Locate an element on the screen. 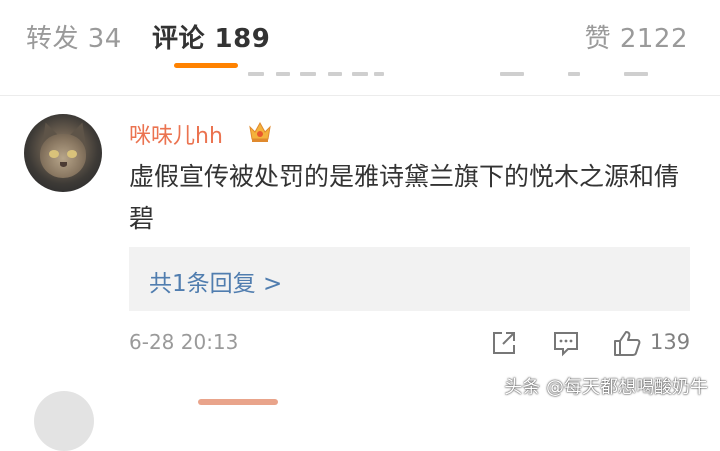 The height and width of the screenshot is (451, 720). divider is located at coordinates (360, 95).